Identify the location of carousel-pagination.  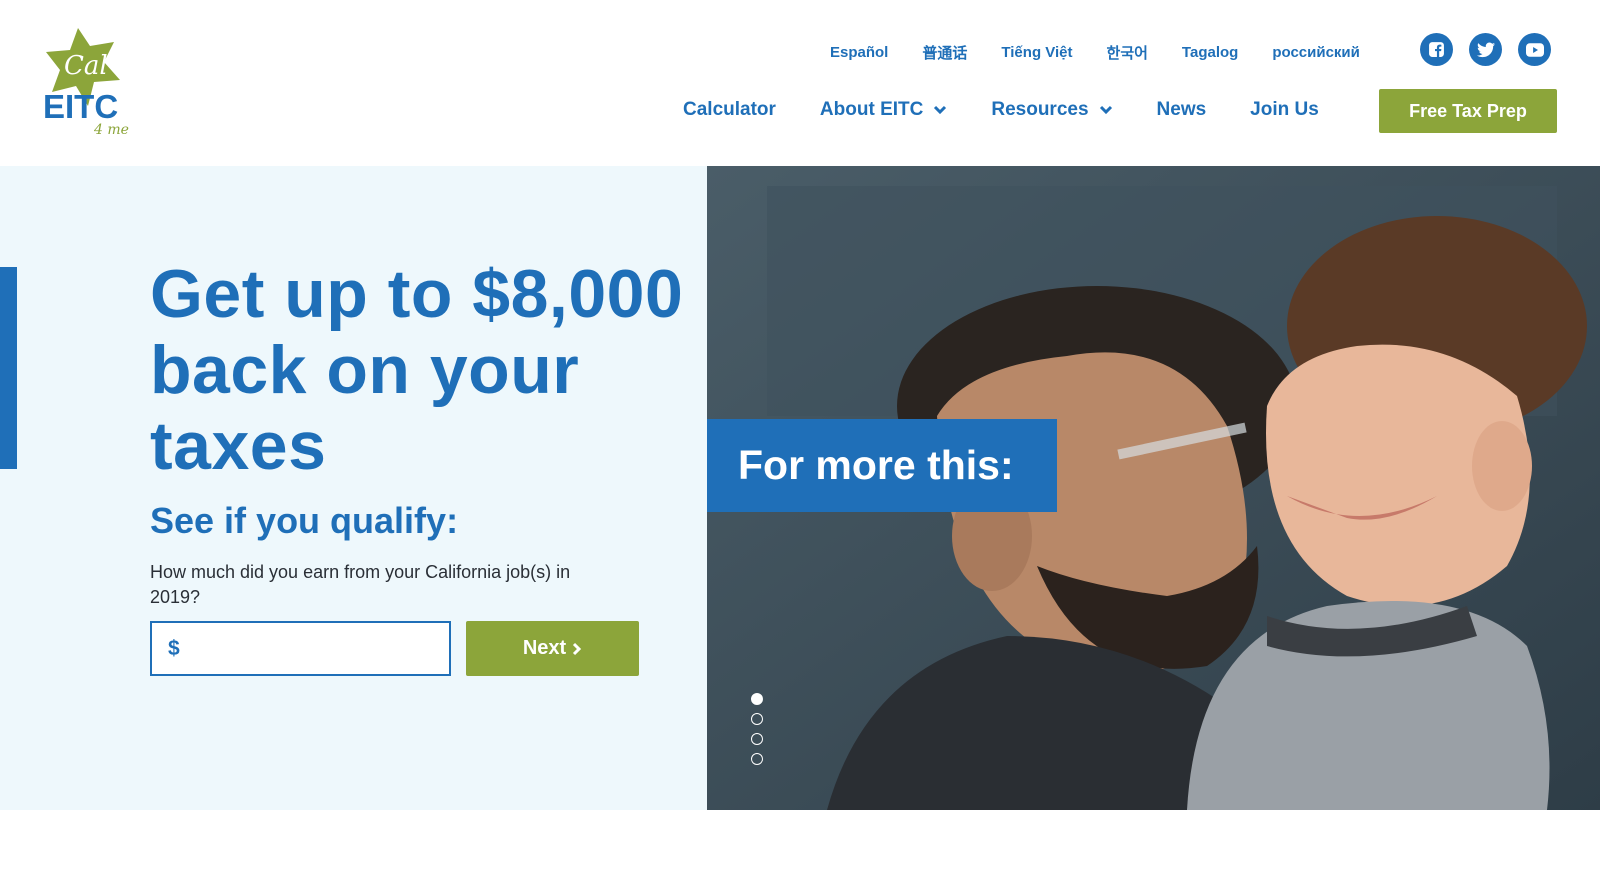
(757, 733).